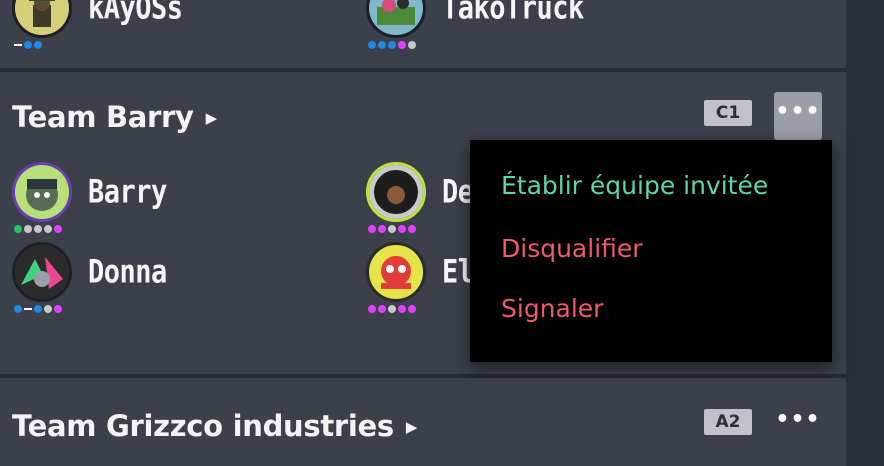 The height and width of the screenshot is (466, 884). I want to click on player-name: Barry, so click(127, 192).